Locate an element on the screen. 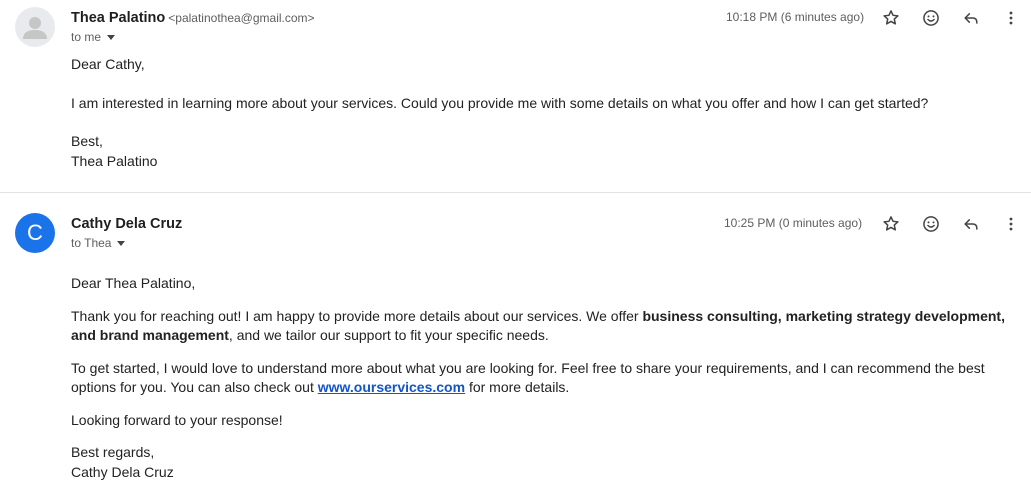 This screenshot has width=1031, height=490. message-time: 10:25 PM (0 minutes ago) is located at coordinates (793, 223).